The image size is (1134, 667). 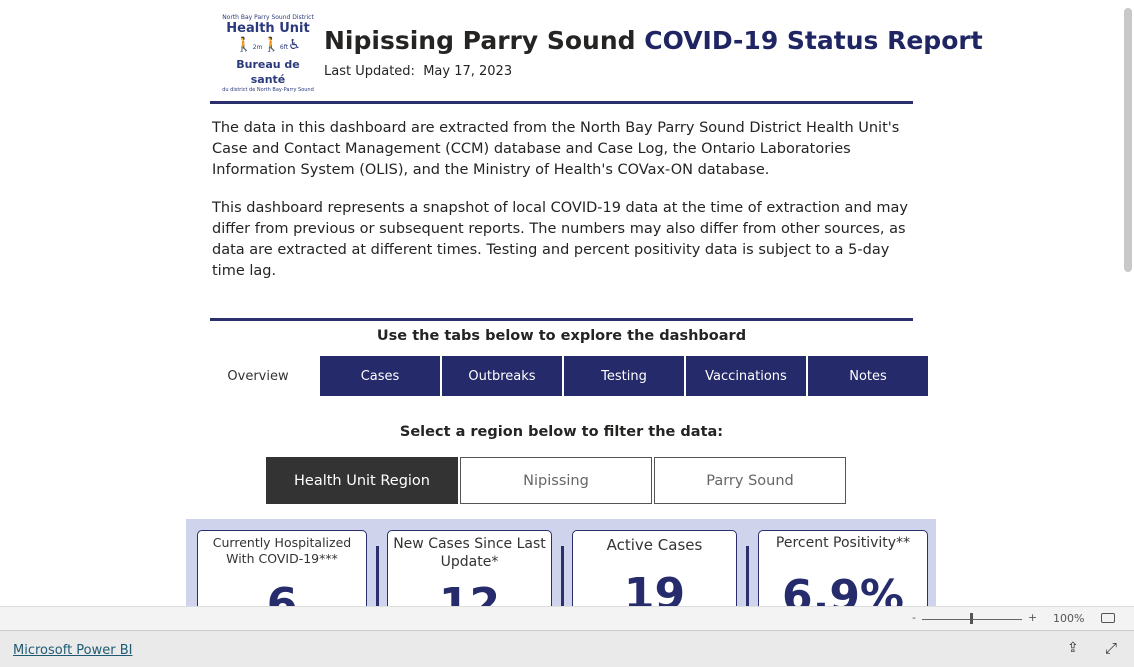 I want to click on kpi-card-active-cases: Active Cases 19, so click(x=654, y=568).